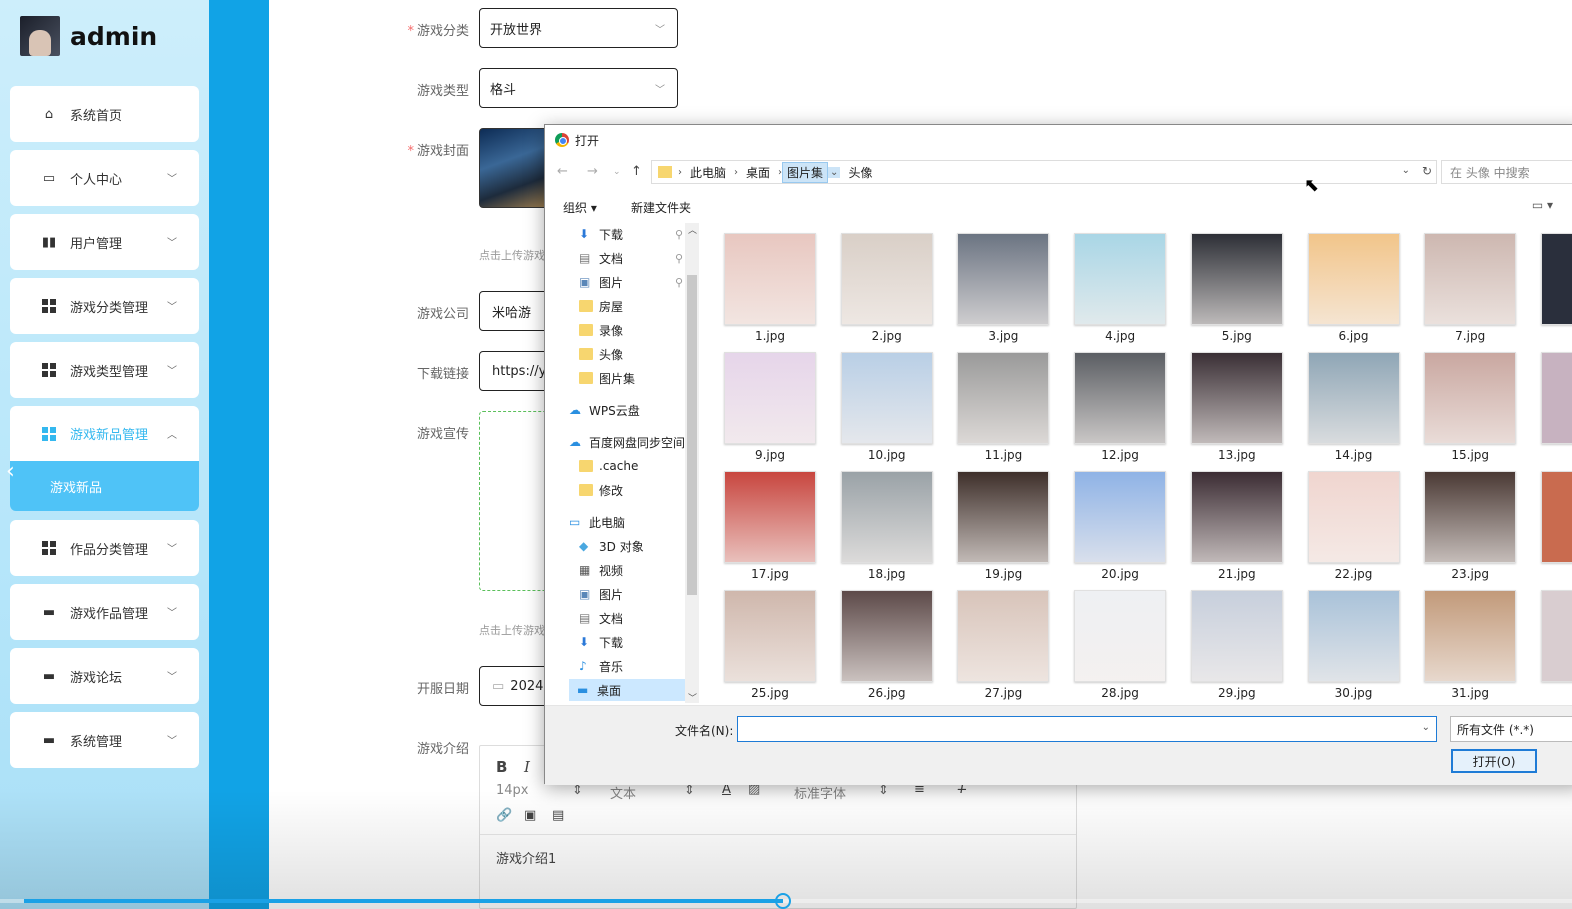 The height and width of the screenshot is (909, 1572). Describe the element at coordinates (501, 767) in the screenshot. I see `bold-button: B` at that location.